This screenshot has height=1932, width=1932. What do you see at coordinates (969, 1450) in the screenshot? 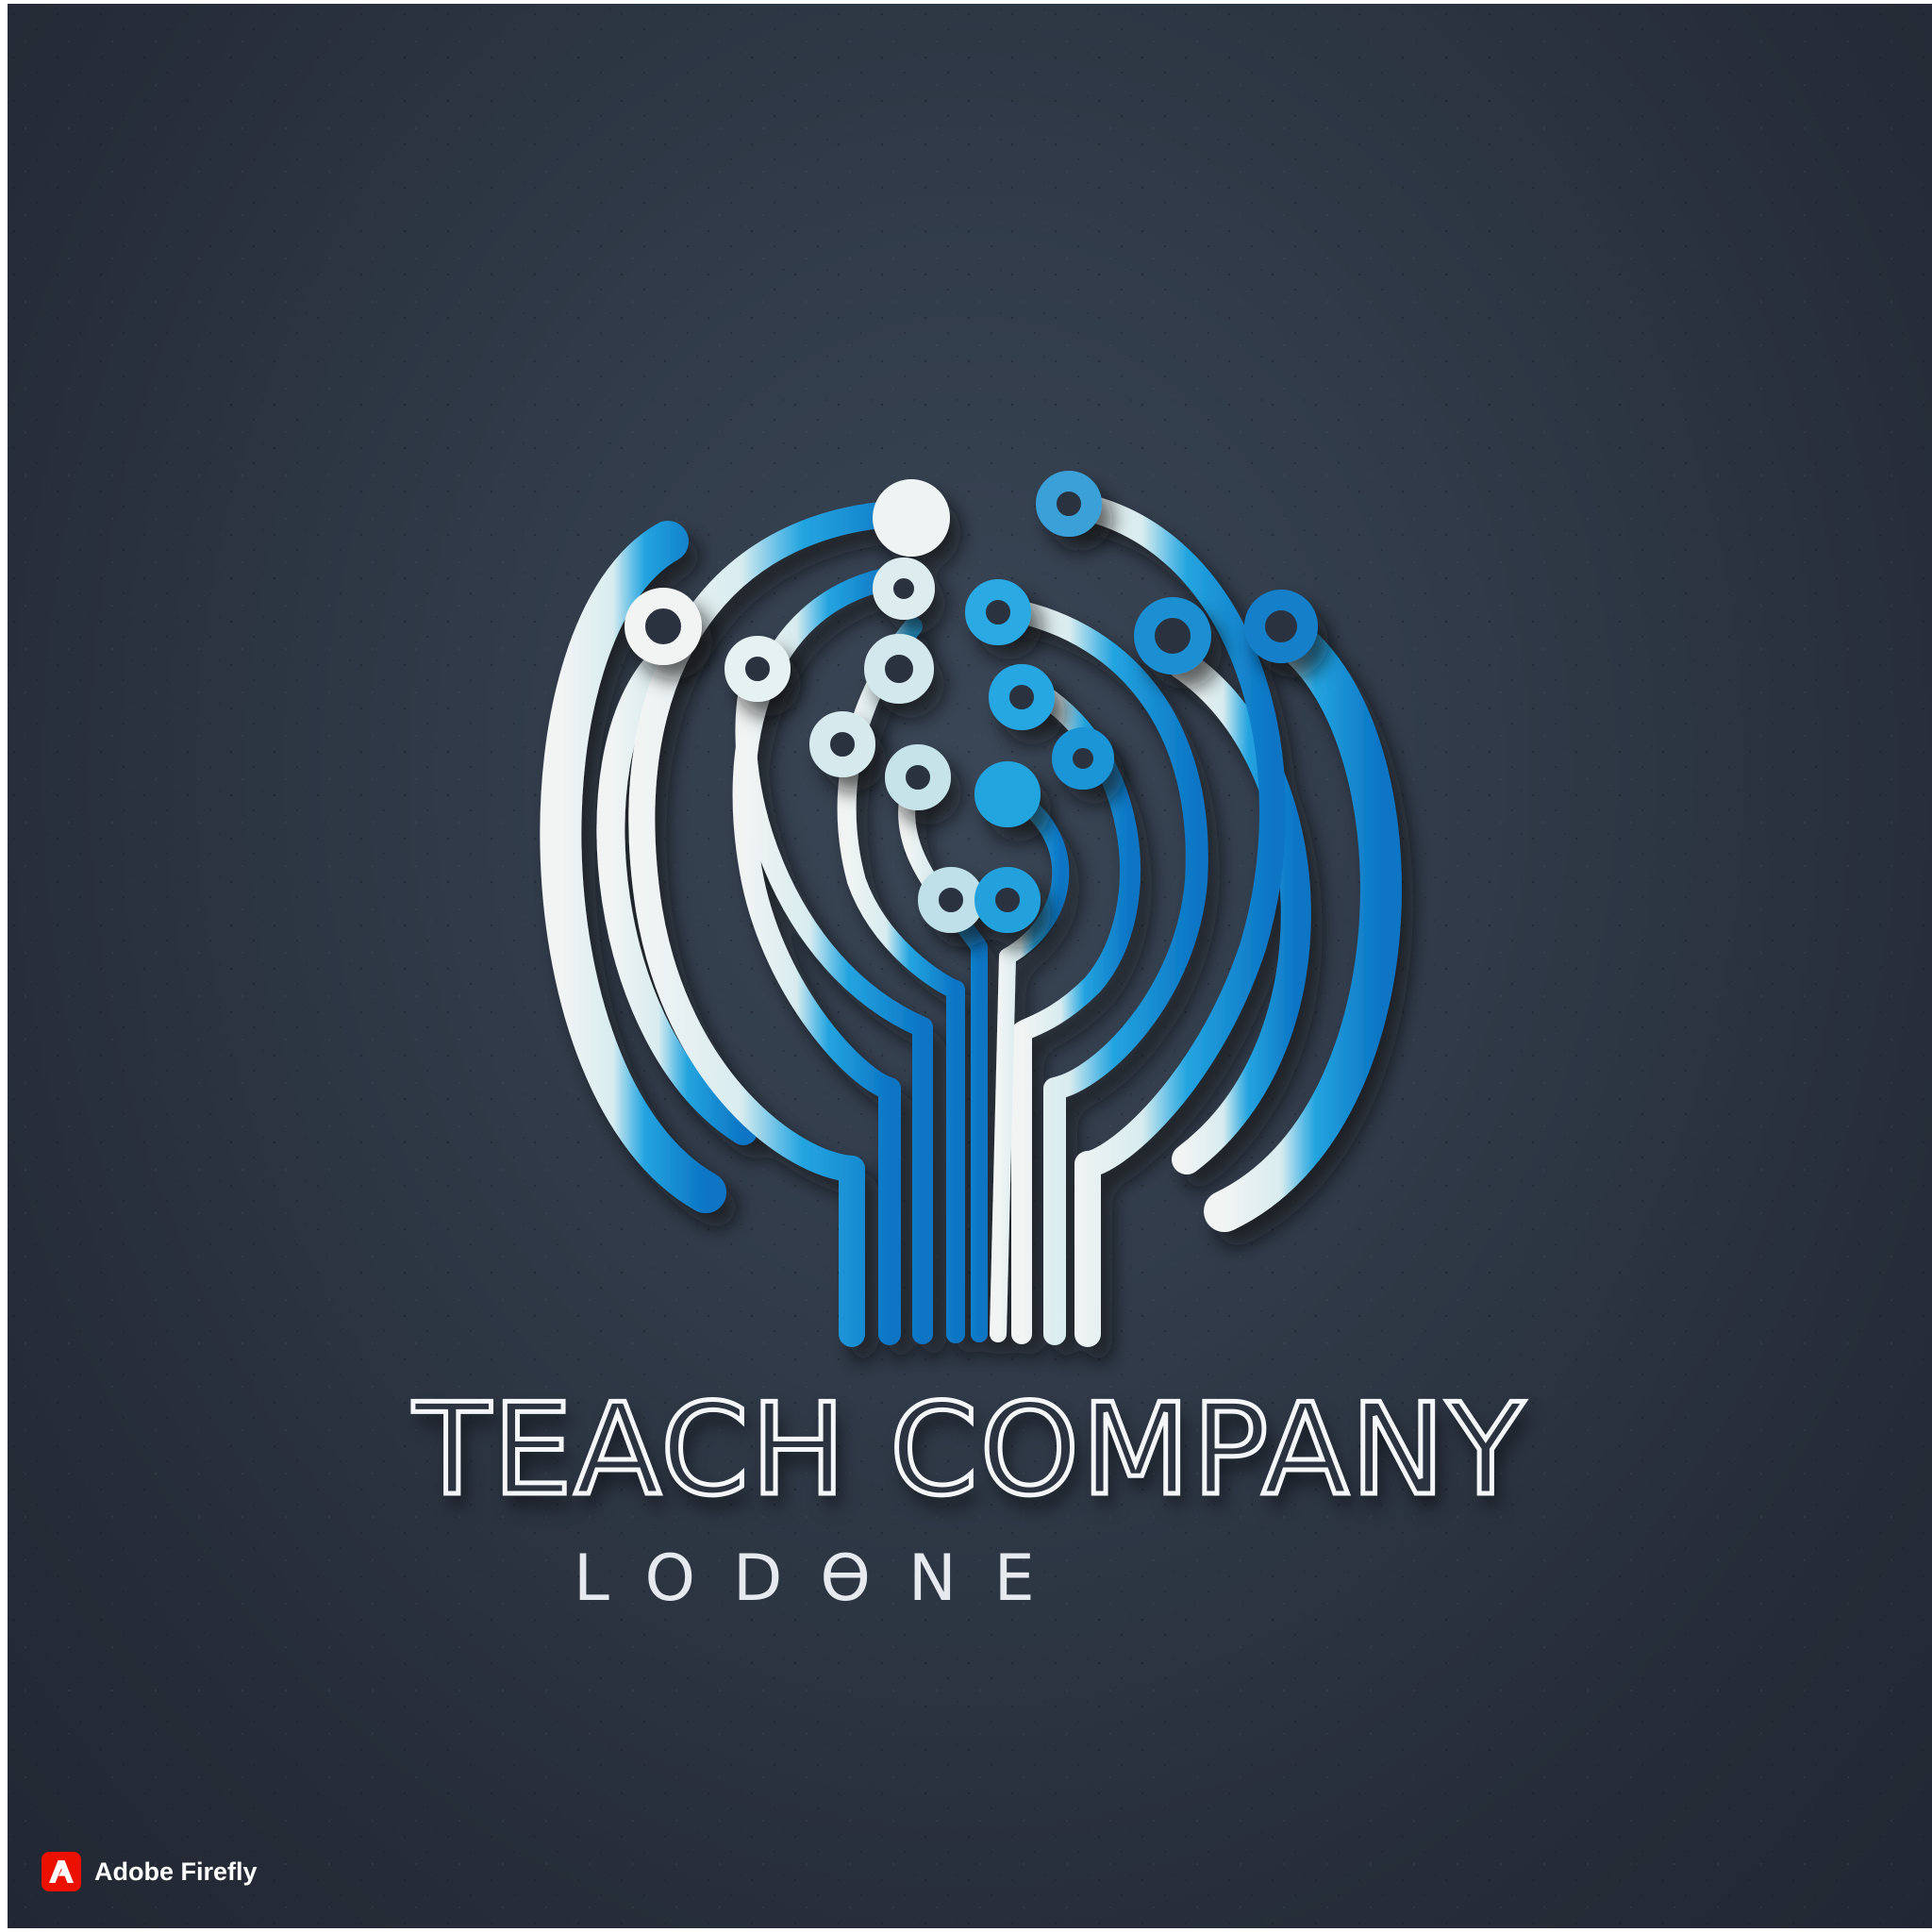
I see `company-name: TEACH COMPANY` at bounding box center [969, 1450].